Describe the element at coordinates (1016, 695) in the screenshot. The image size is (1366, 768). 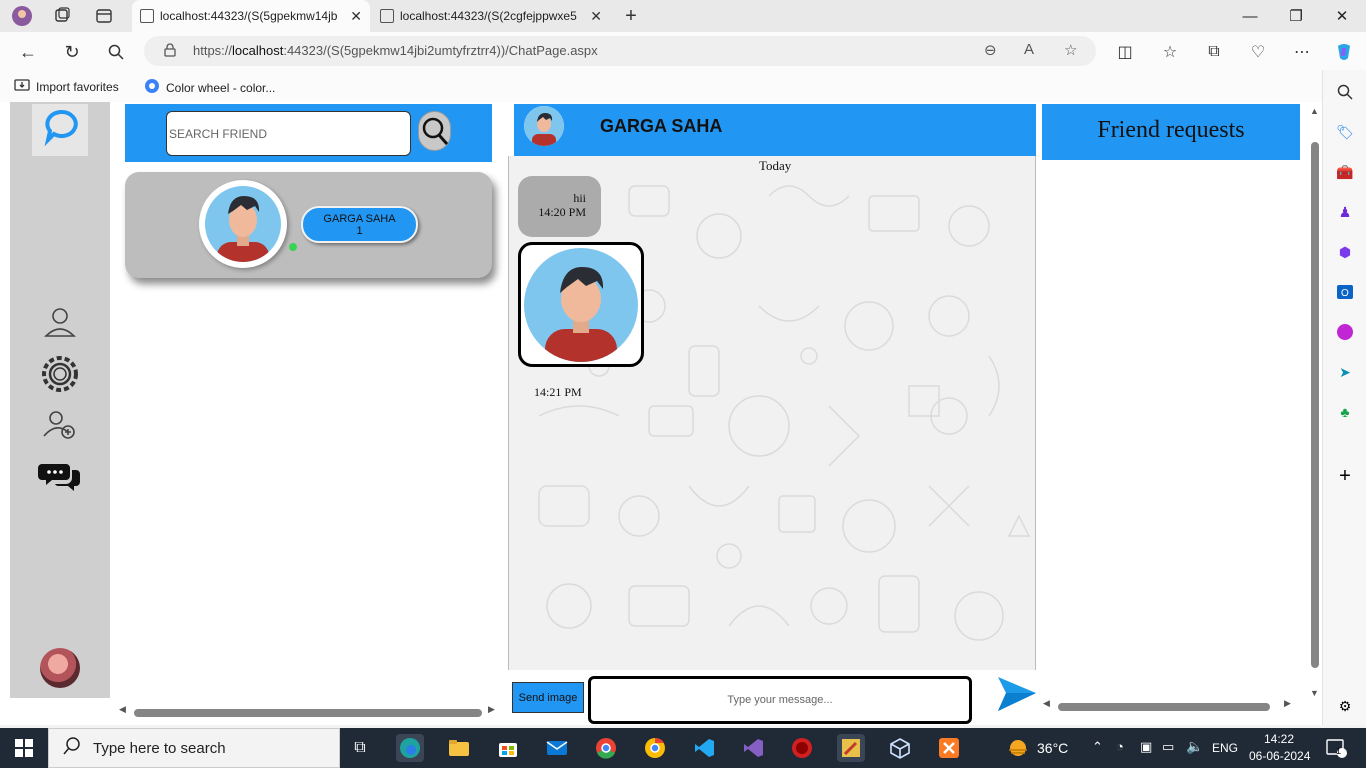
I see `send-message-button` at that location.